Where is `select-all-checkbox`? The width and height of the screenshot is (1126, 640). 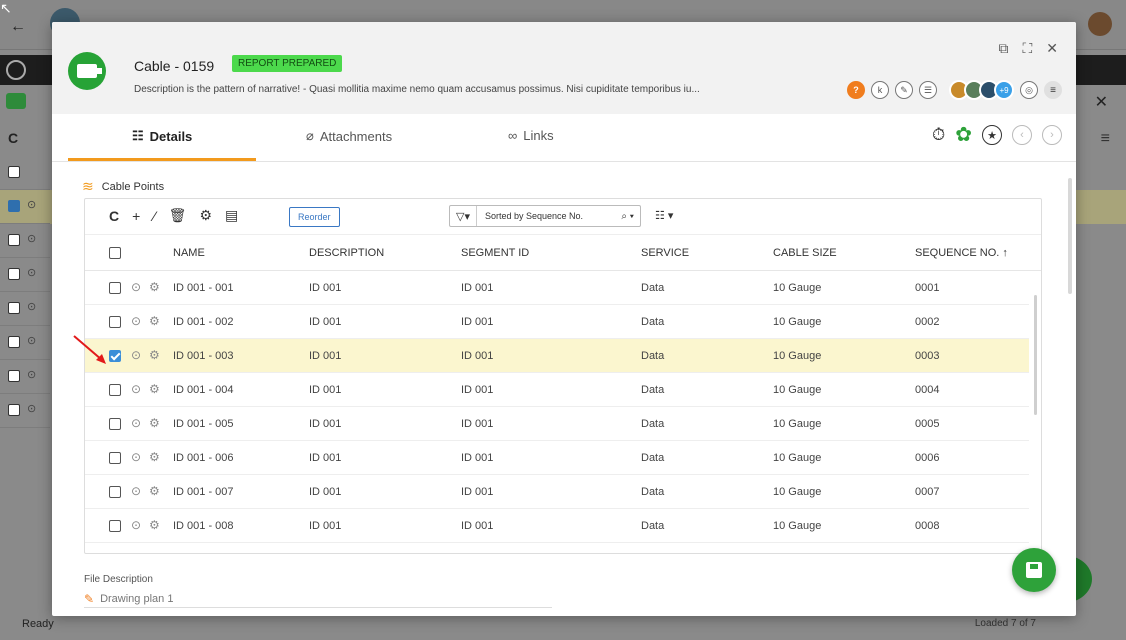
select-all-checkbox is located at coordinates (115, 253).